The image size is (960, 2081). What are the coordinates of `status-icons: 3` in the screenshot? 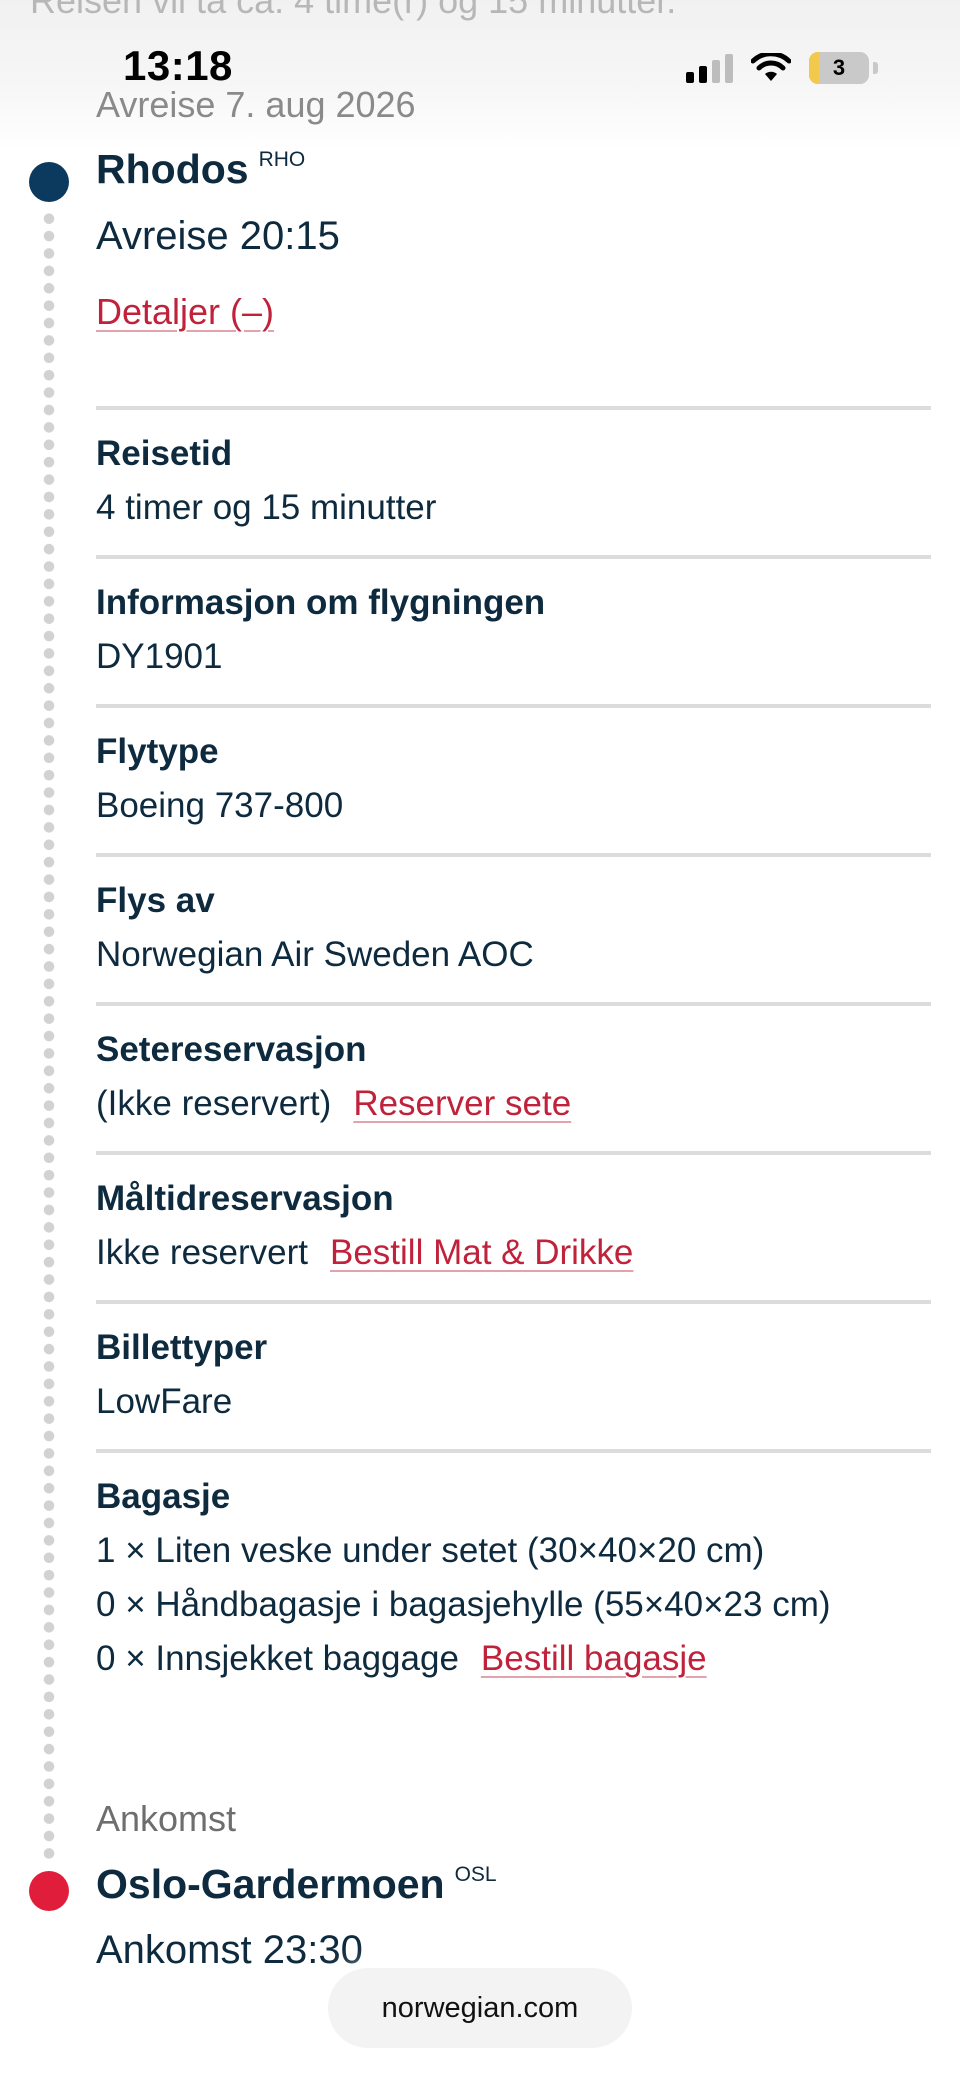 It's located at (782, 68).